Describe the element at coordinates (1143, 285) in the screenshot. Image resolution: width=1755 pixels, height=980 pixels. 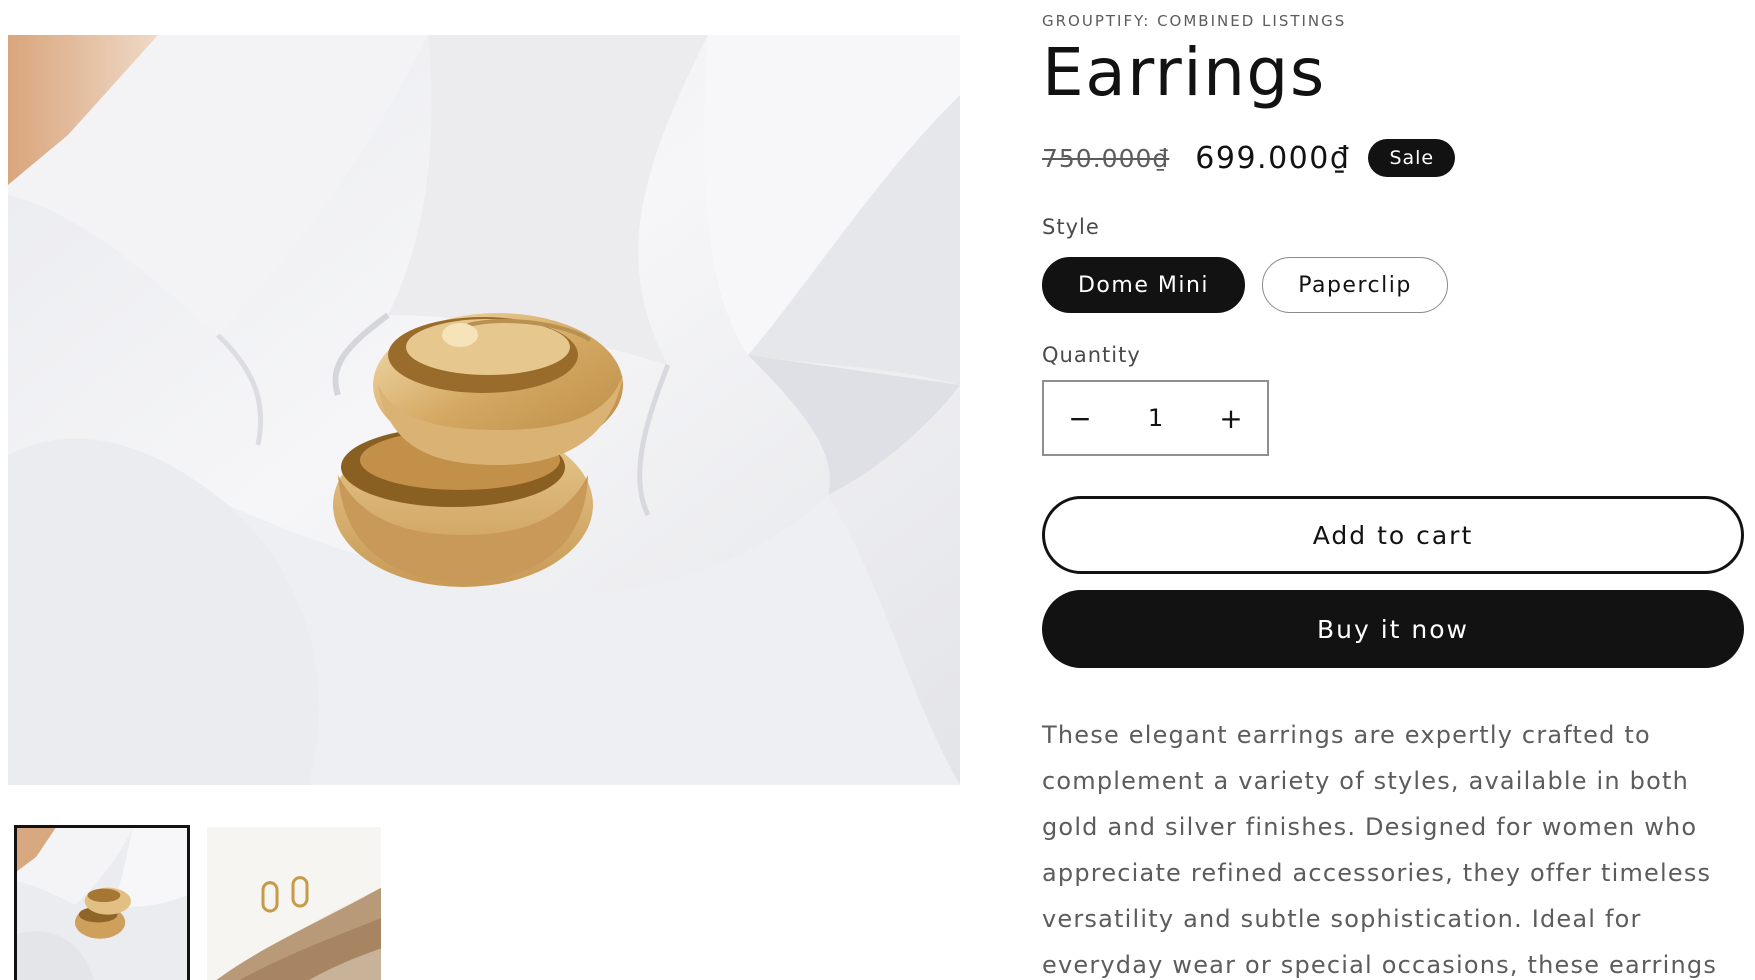
I see `style-option-dome-mini: Dome Mini` at that location.